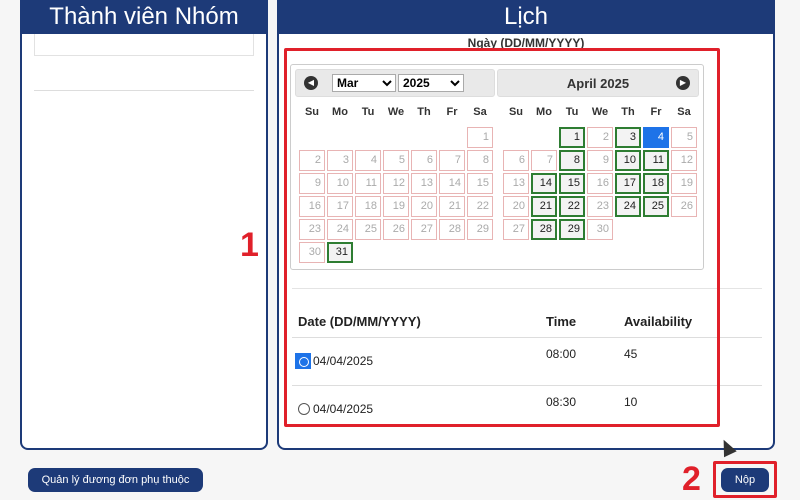 The height and width of the screenshot is (500, 800). Describe the element at coordinates (343, 409) in the screenshot. I see `slot-date-2: 04/04/2025` at that location.